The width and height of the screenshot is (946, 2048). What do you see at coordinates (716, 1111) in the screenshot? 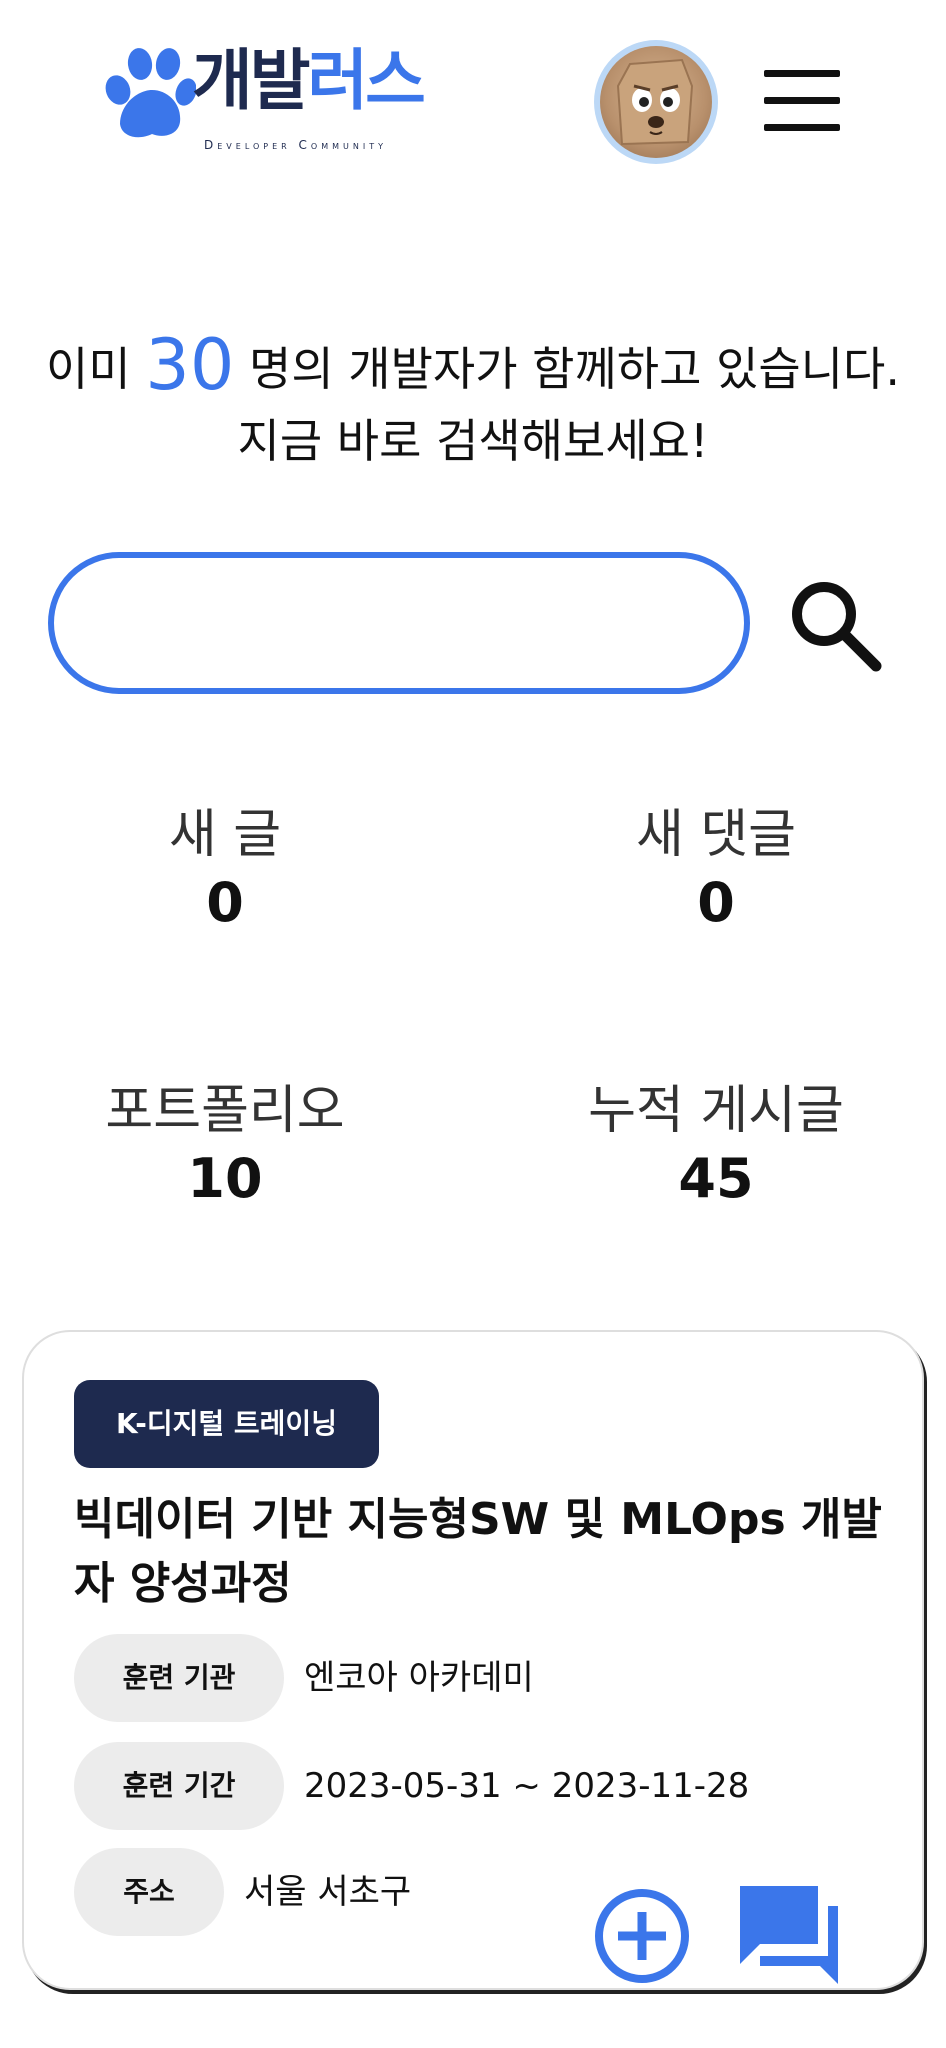
I see `stat-label: 누적 게시글` at bounding box center [716, 1111].